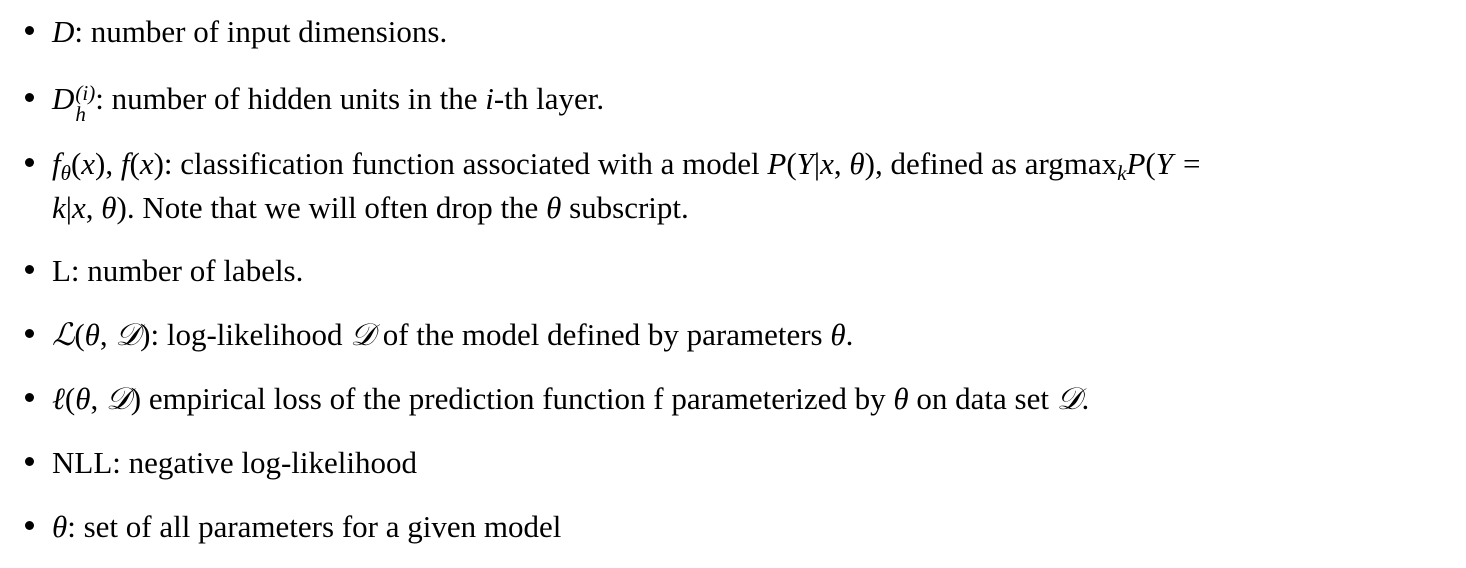  Describe the element at coordinates (125, 163) in the screenshot. I see `math-f: f` at that location.